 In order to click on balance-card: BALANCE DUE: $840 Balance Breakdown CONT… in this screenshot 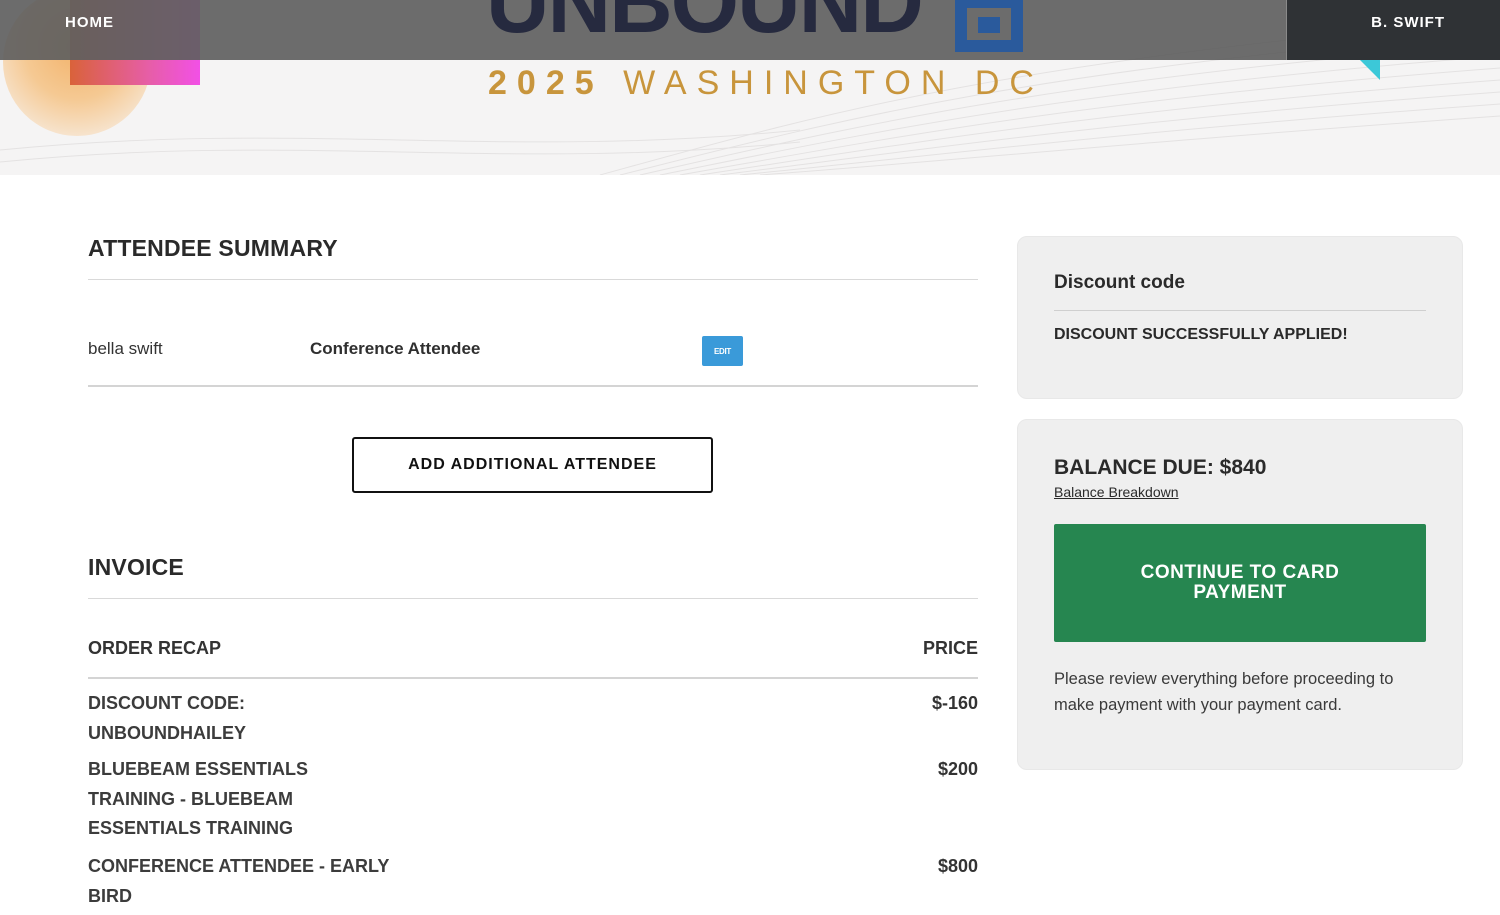, I will do `click(1240, 594)`.